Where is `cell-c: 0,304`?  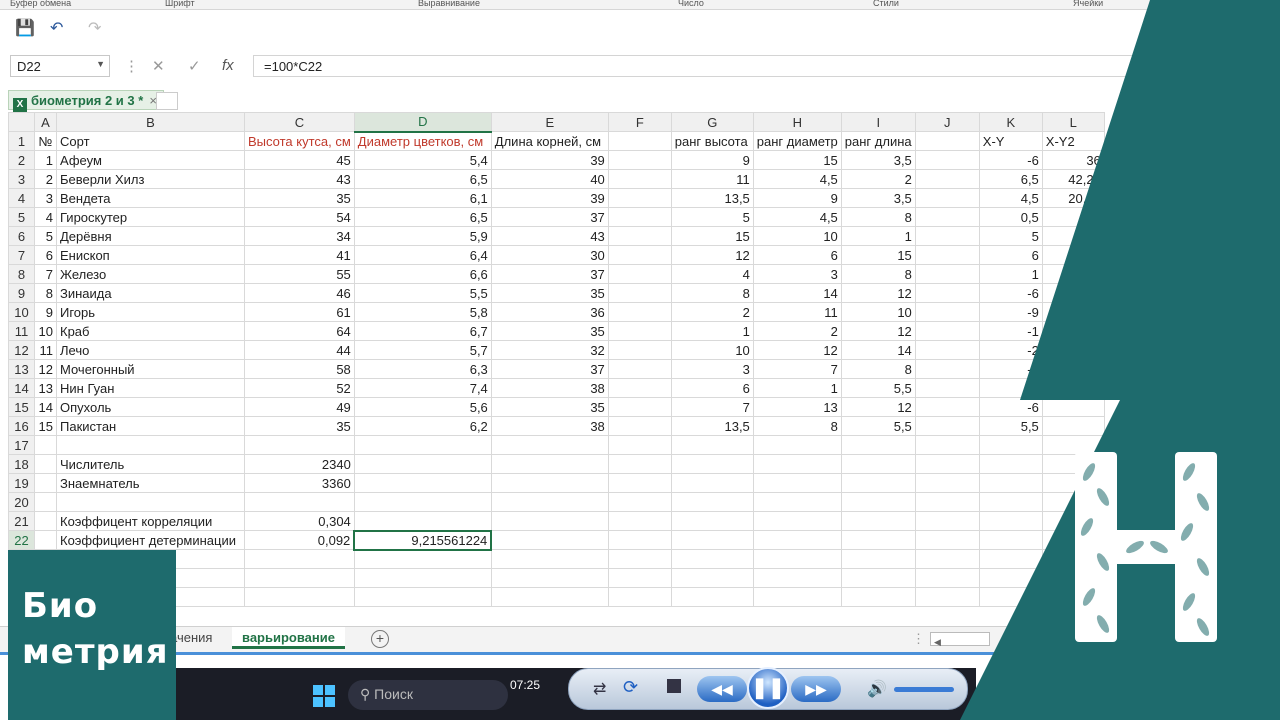
cell-c: 0,304 is located at coordinates (299, 521).